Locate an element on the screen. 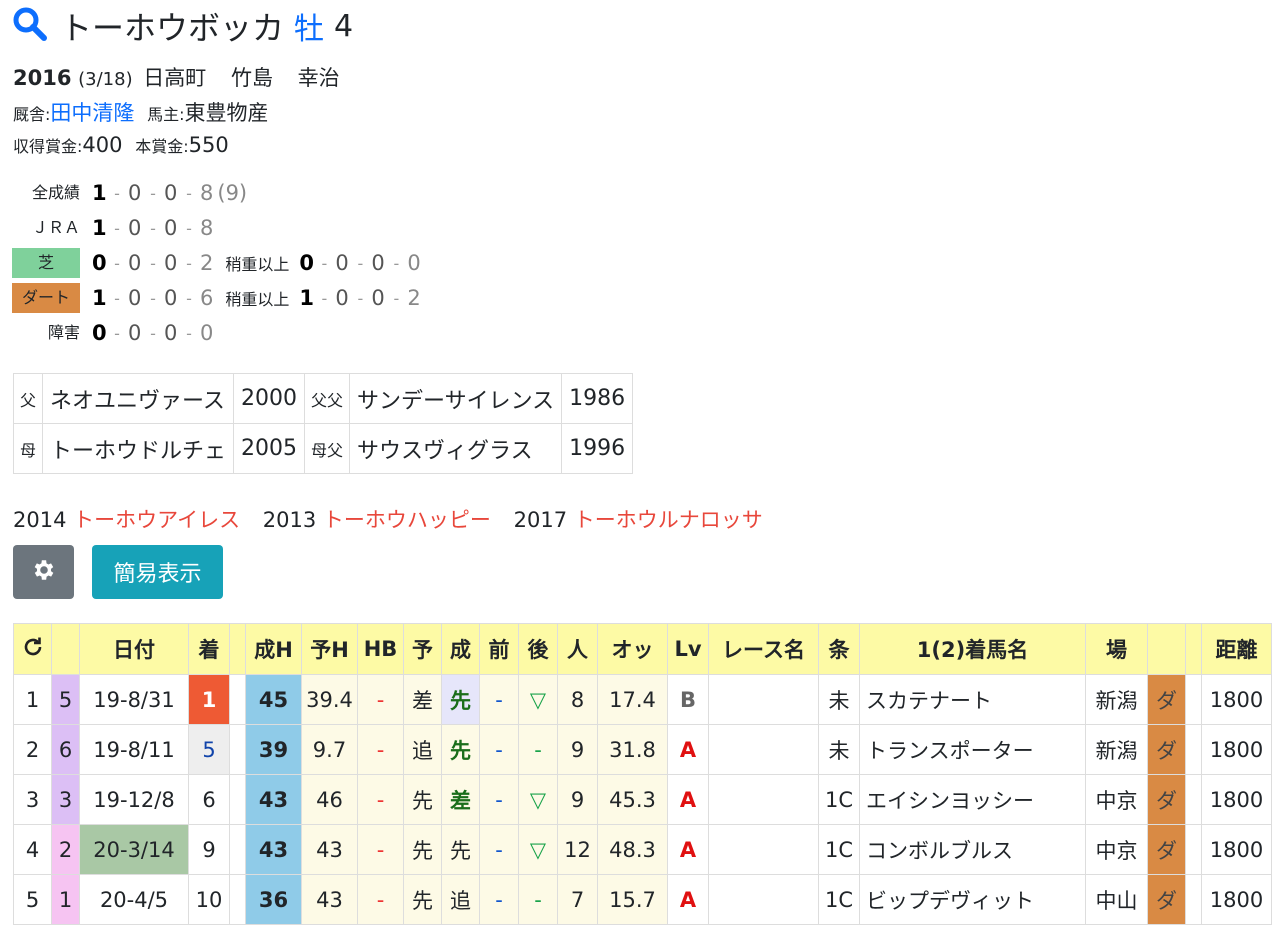 The image size is (1280, 937). race-date: 20-4/5 is located at coordinates (134, 899).